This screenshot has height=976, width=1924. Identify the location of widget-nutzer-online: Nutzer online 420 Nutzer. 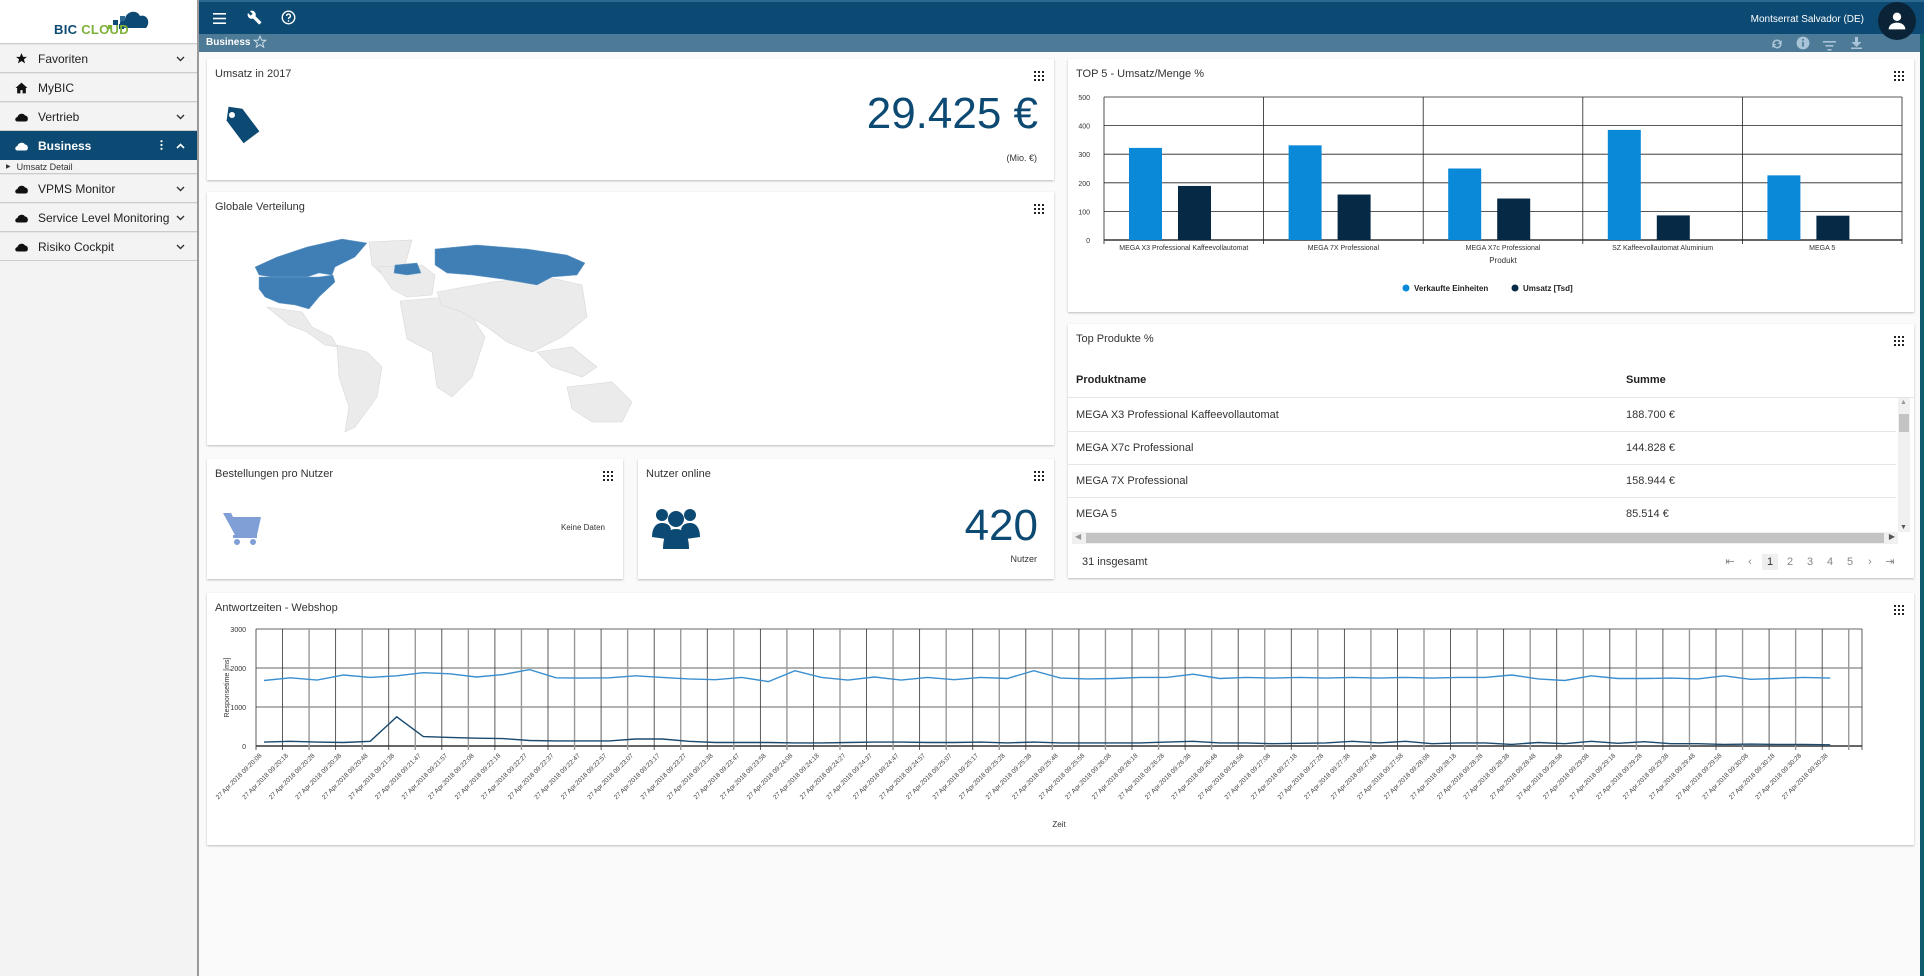
(846, 519).